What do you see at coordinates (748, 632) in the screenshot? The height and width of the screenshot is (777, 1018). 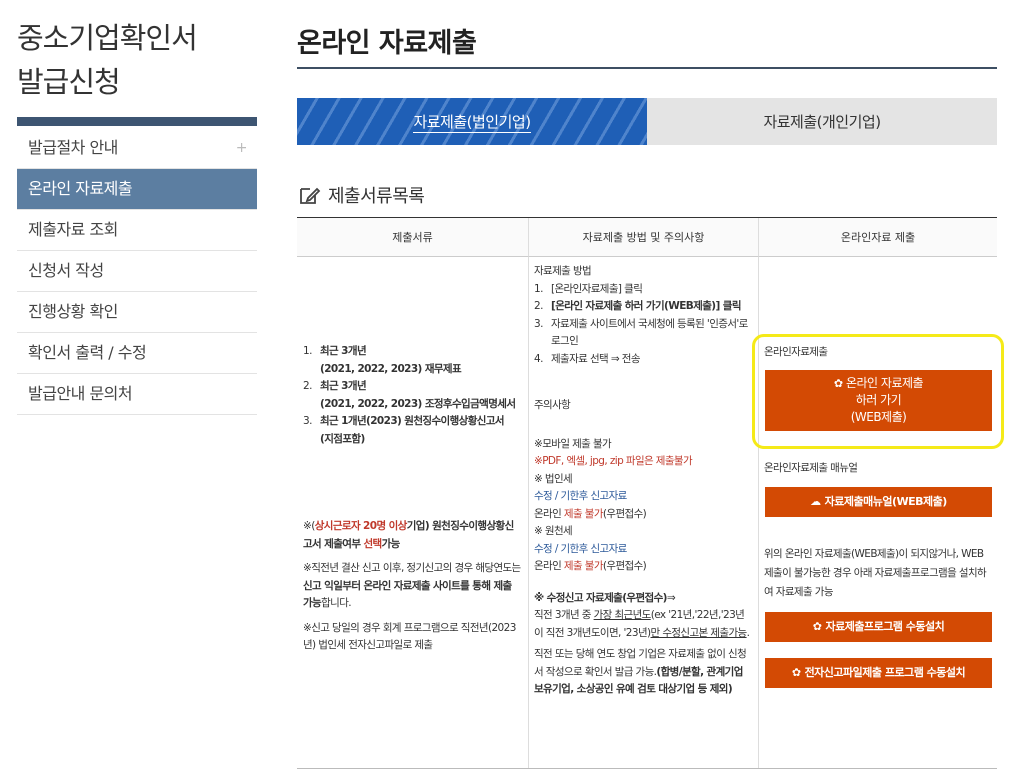 I see `amend-part: .` at bounding box center [748, 632].